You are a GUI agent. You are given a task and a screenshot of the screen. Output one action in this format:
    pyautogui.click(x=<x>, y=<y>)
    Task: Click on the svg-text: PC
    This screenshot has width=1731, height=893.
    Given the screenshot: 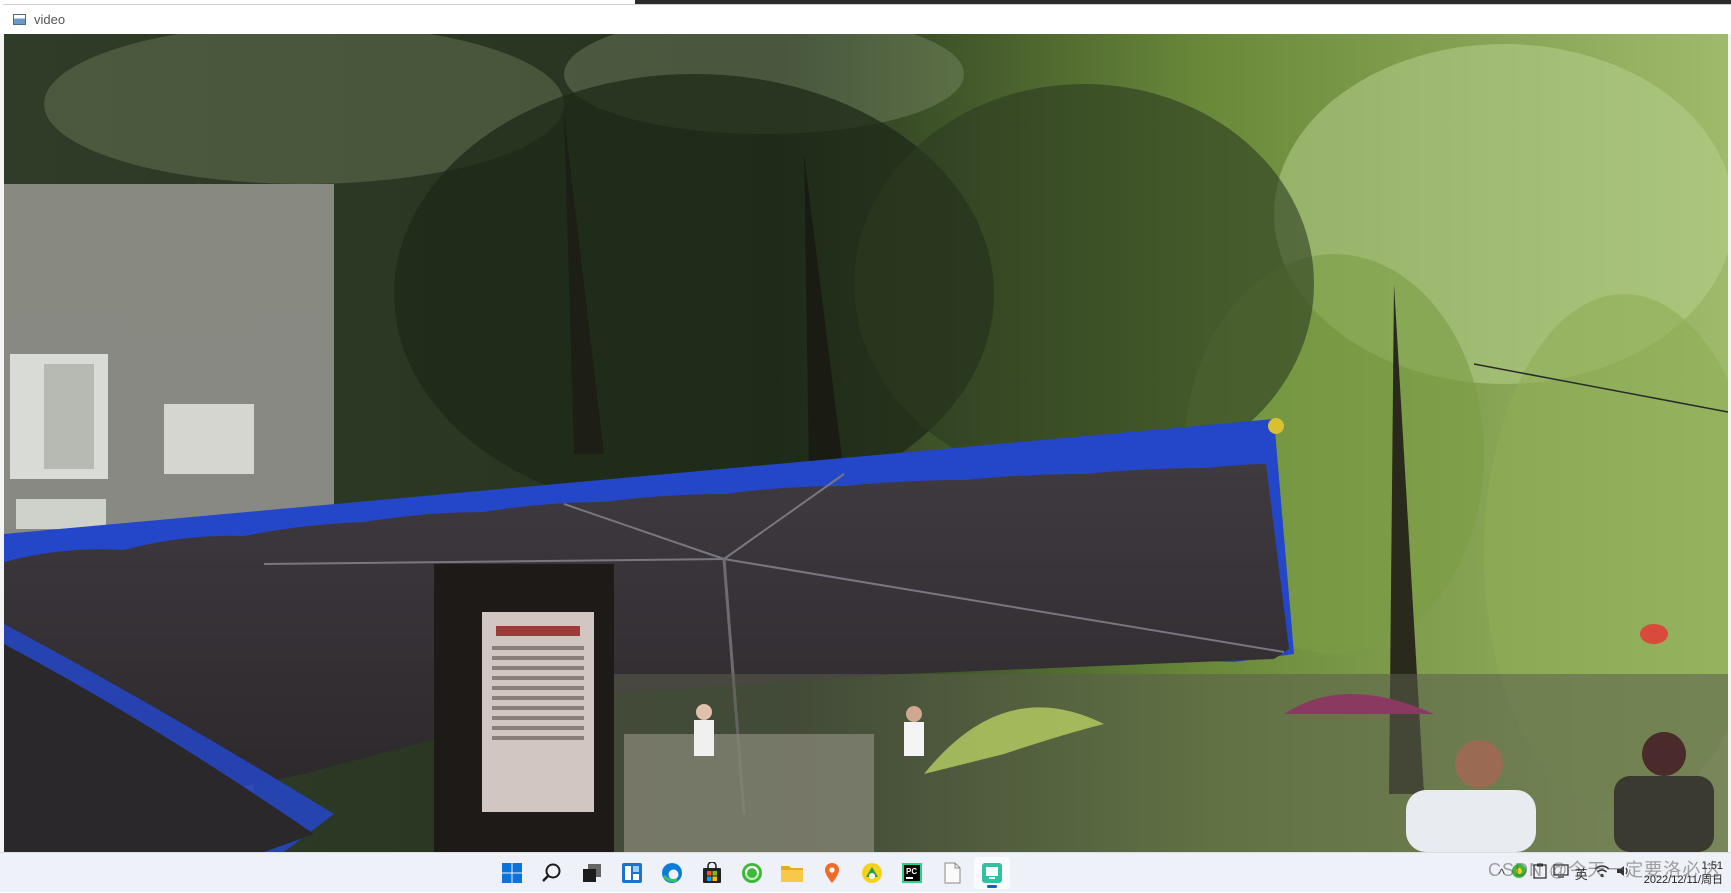 What is the action you would take?
    pyautogui.click(x=911, y=871)
    